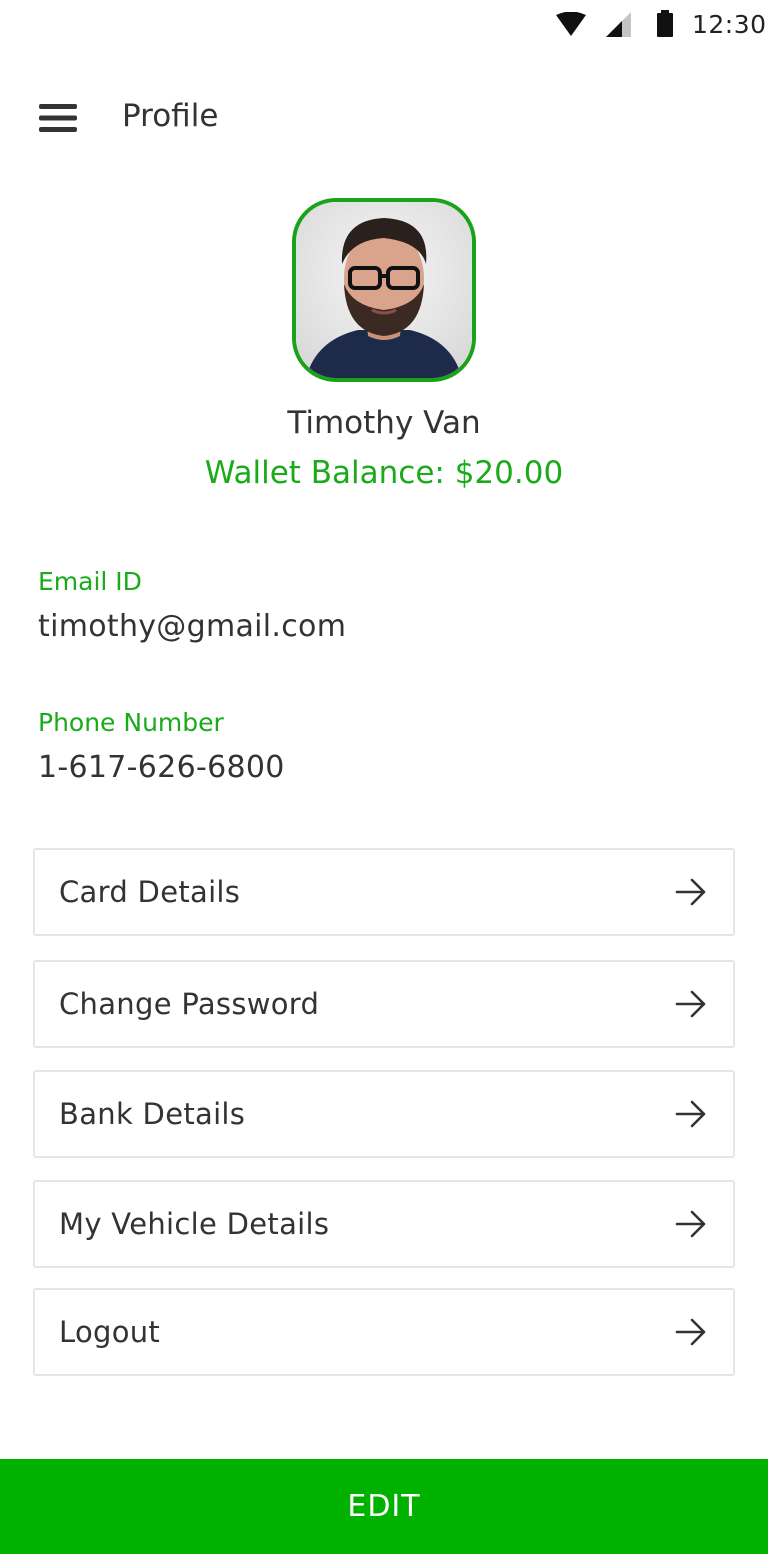 The width and height of the screenshot is (768, 1554). What do you see at coordinates (384, 473) in the screenshot?
I see `wallet-balance: Wallet Balance: $20.00` at bounding box center [384, 473].